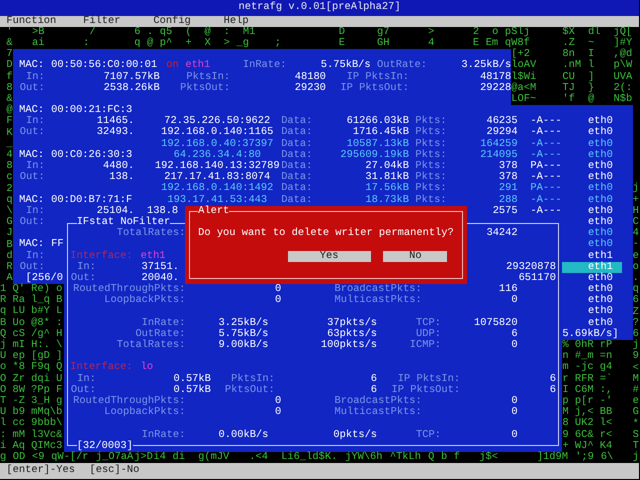 The height and width of the screenshot is (480, 640). I want to click on noise-text: ]#Y, so click(623, 43).